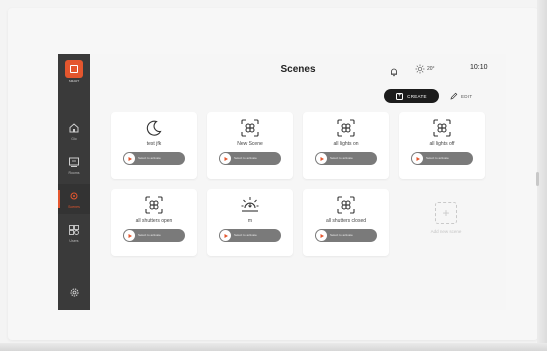 Image resolution: width=547 pixels, height=351 pixels. What do you see at coordinates (420, 69) in the screenshot?
I see `sun-icon` at bounding box center [420, 69].